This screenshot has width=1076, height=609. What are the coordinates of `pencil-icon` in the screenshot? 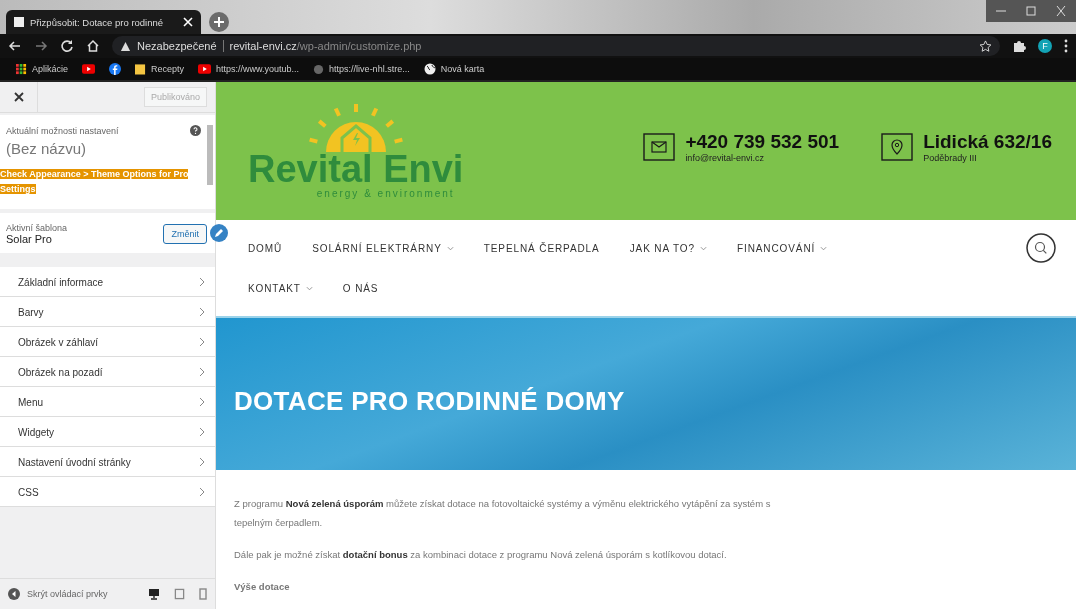 It's located at (219, 233).